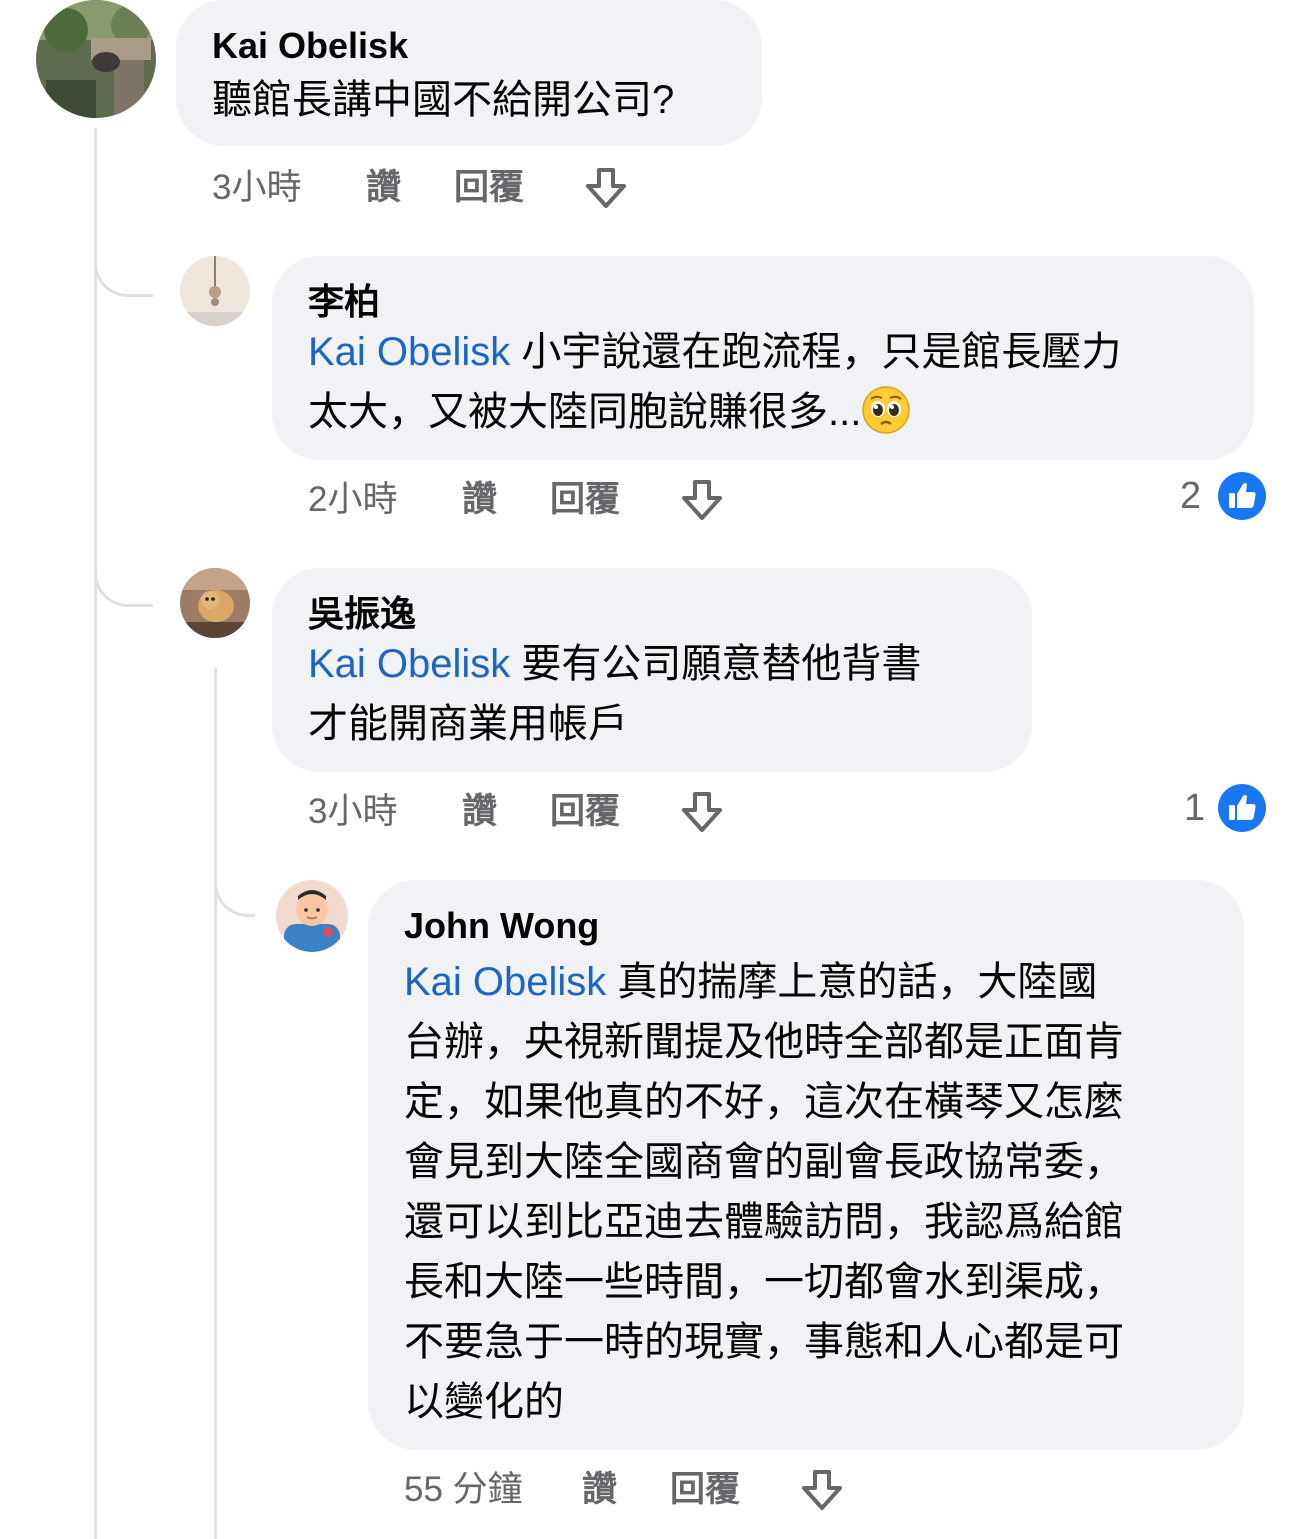 The height and width of the screenshot is (1539, 1290). What do you see at coordinates (764, 1042) in the screenshot?
I see `comment-text: 台辦，央視新聞提及他時全部都是正面肯` at bounding box center [764, 1042].